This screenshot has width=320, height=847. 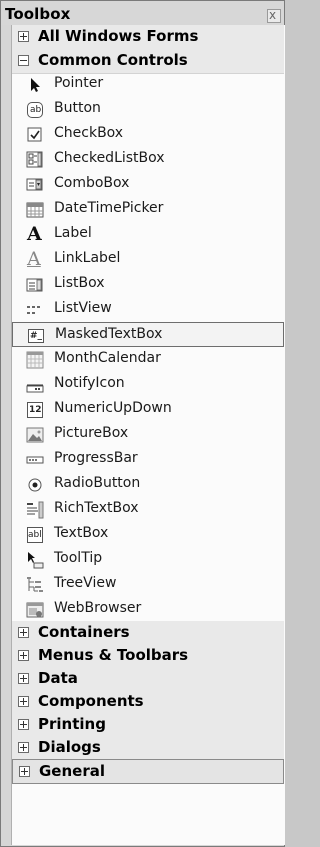 I want to click on toolbox-item-tooltip: ToolTip, so click(x=148, y=559).